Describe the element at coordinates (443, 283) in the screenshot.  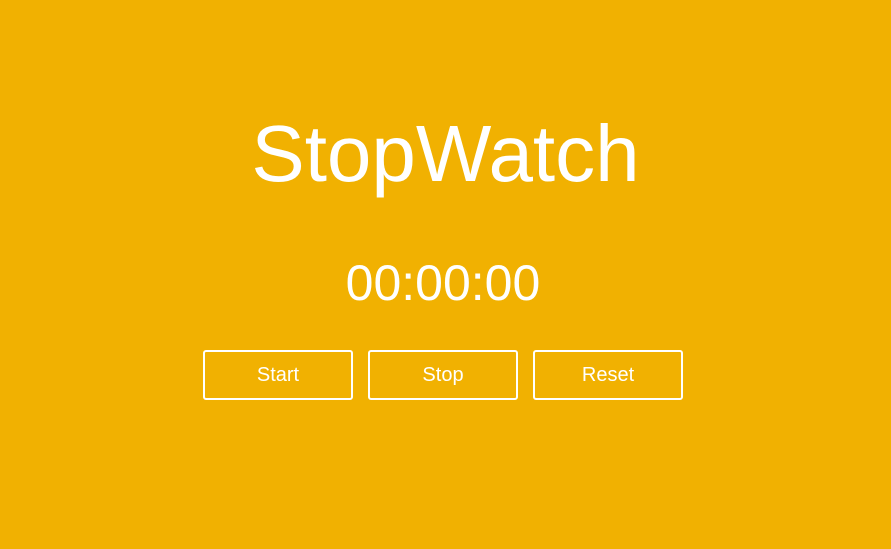
I see `time-display: 00:00:00` at that location.